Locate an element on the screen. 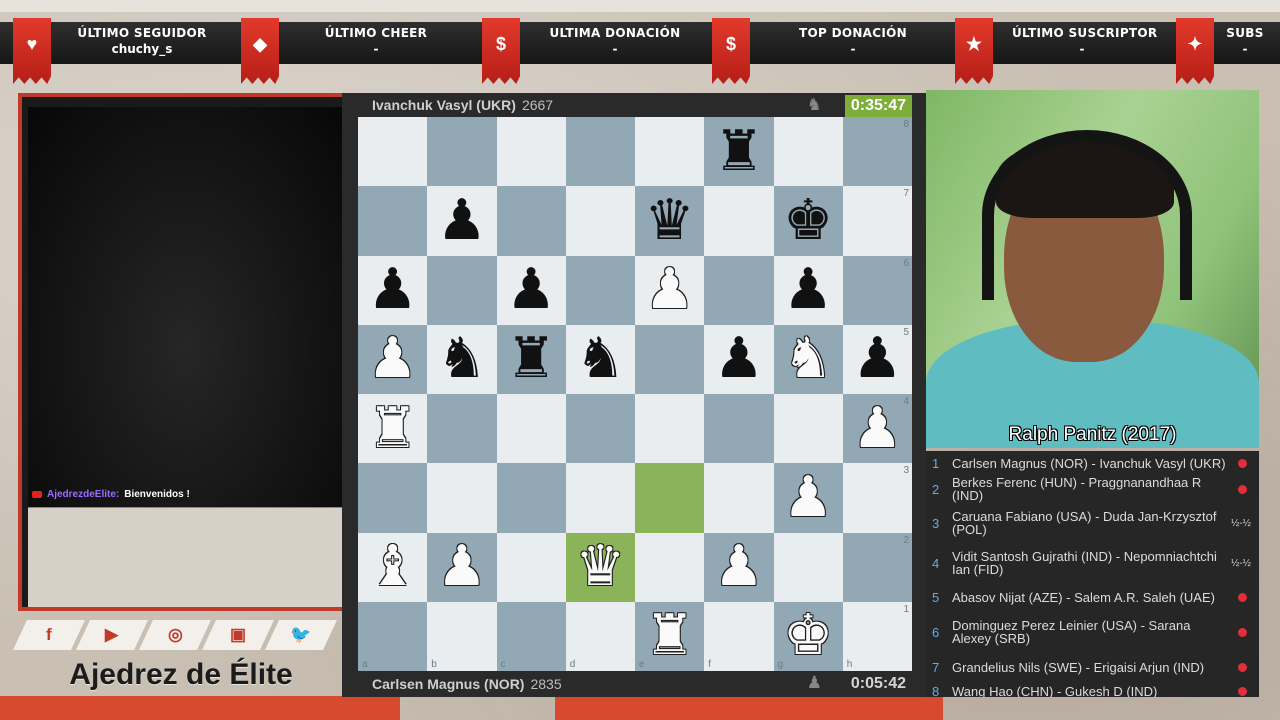  game-row: 8 Wang Hao (CHN) - Gukesh D (IND) is located at coordinates (1092, 689).